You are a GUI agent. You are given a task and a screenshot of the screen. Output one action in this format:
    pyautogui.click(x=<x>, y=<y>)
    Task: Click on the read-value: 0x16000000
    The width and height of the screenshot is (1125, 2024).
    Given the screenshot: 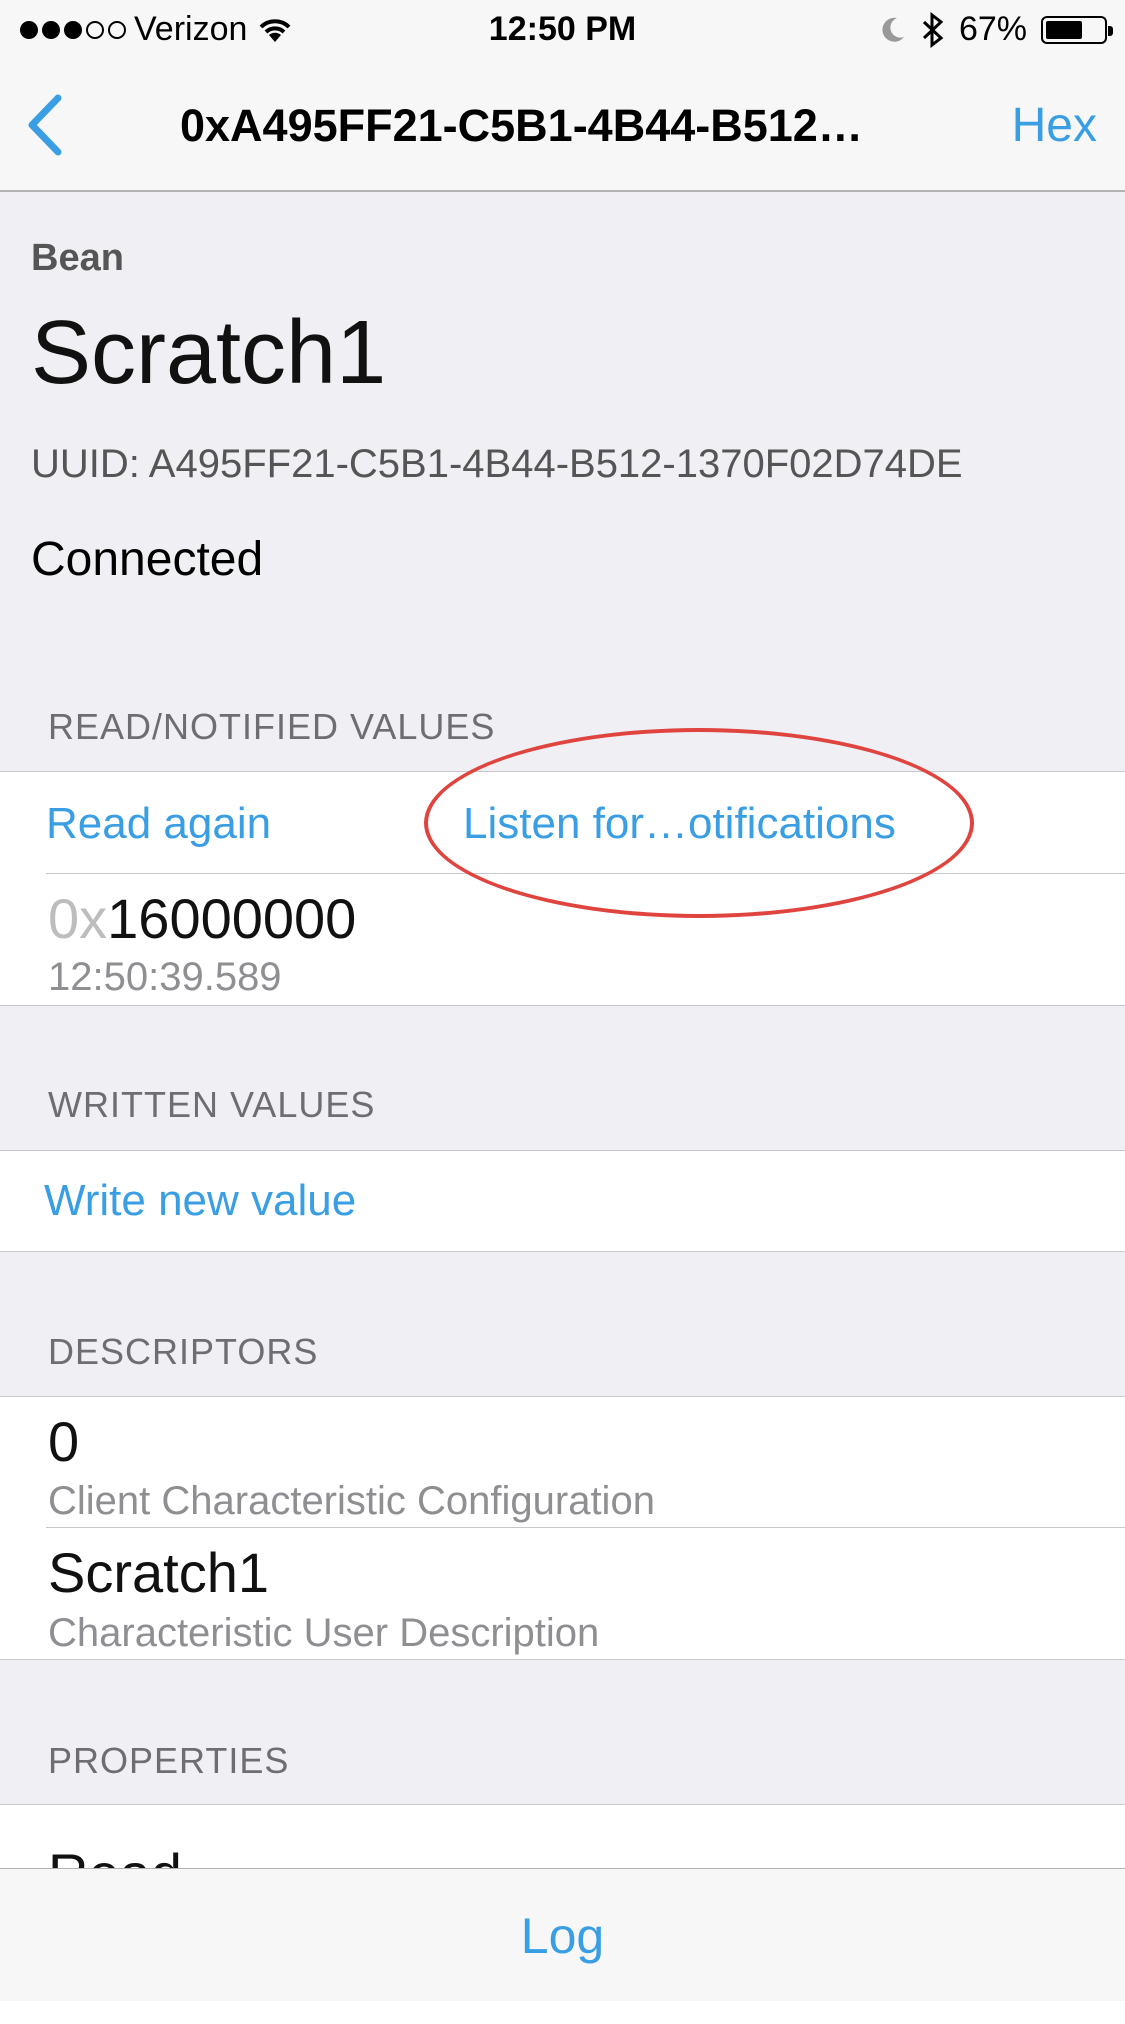 What is the action you would take?
    pyautogui.click(x=202, y=918)
    